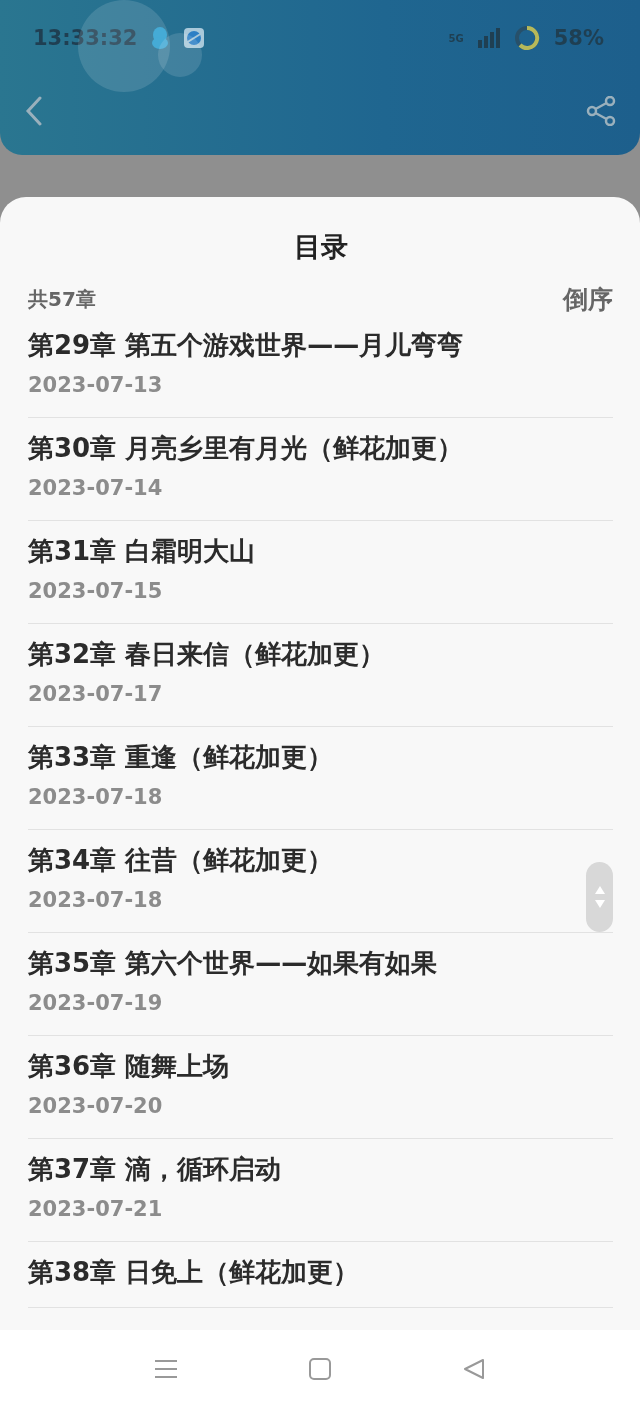  I want to click on chapter-title: 第30章 月亮乡里有月光（鲜花加更）, so click(246, 448).